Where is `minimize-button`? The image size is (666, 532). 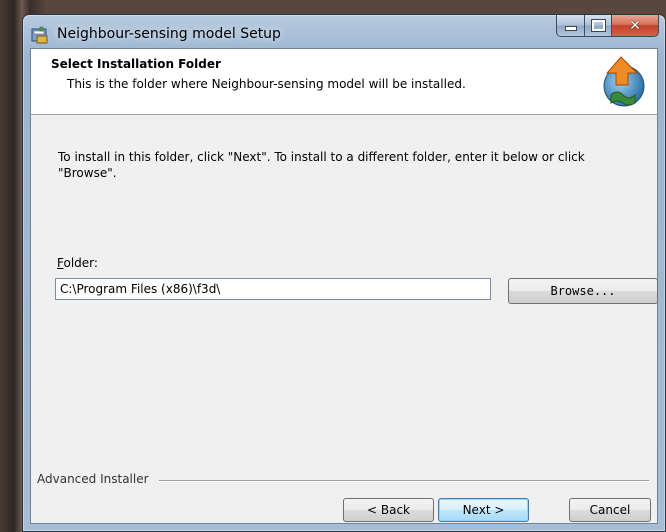
minimize-button is located at coordinates (570, 26).